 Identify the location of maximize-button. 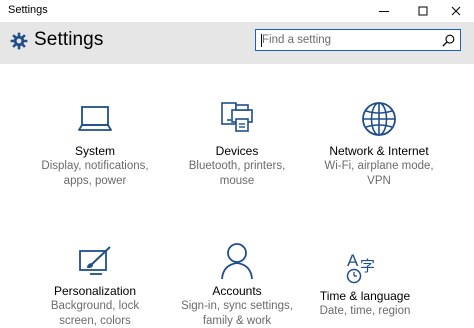
(423, 11).